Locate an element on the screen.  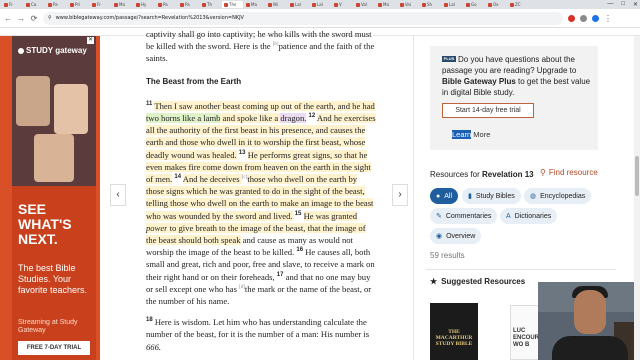
browser-tab: Go is located at coordinates (474, 4).